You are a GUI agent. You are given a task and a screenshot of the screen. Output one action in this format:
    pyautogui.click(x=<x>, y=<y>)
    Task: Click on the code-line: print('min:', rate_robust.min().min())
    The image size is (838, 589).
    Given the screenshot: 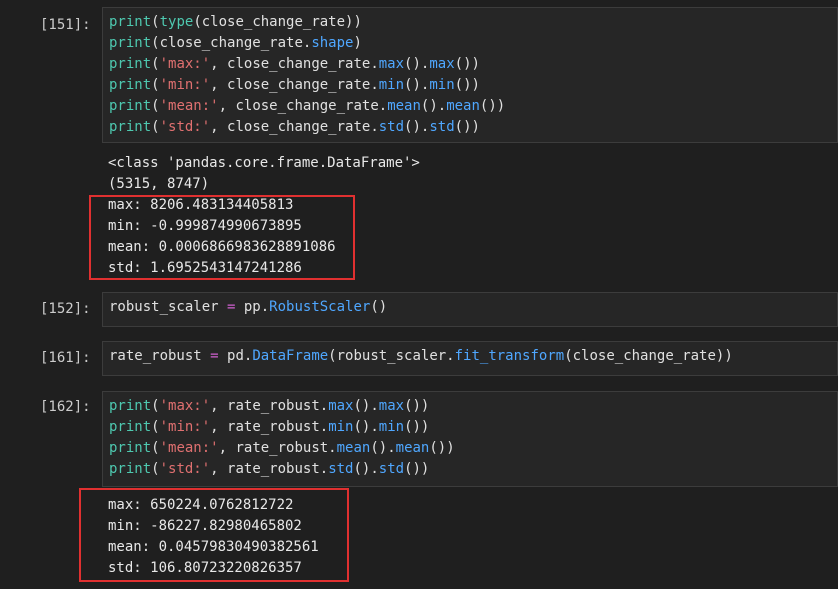 What is the action you would take?
    pyautogui.click(x=470, y=427)
    